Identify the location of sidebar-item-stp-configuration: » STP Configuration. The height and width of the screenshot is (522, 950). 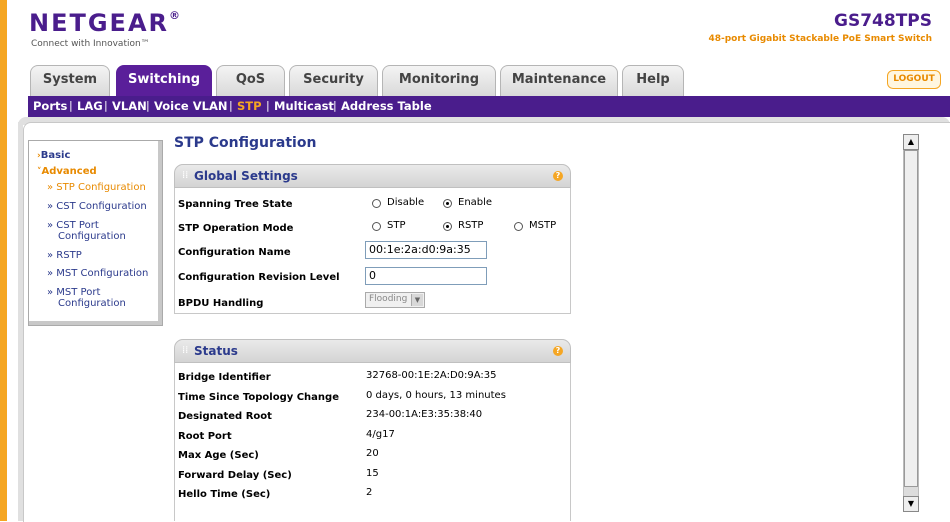
(96, 187).